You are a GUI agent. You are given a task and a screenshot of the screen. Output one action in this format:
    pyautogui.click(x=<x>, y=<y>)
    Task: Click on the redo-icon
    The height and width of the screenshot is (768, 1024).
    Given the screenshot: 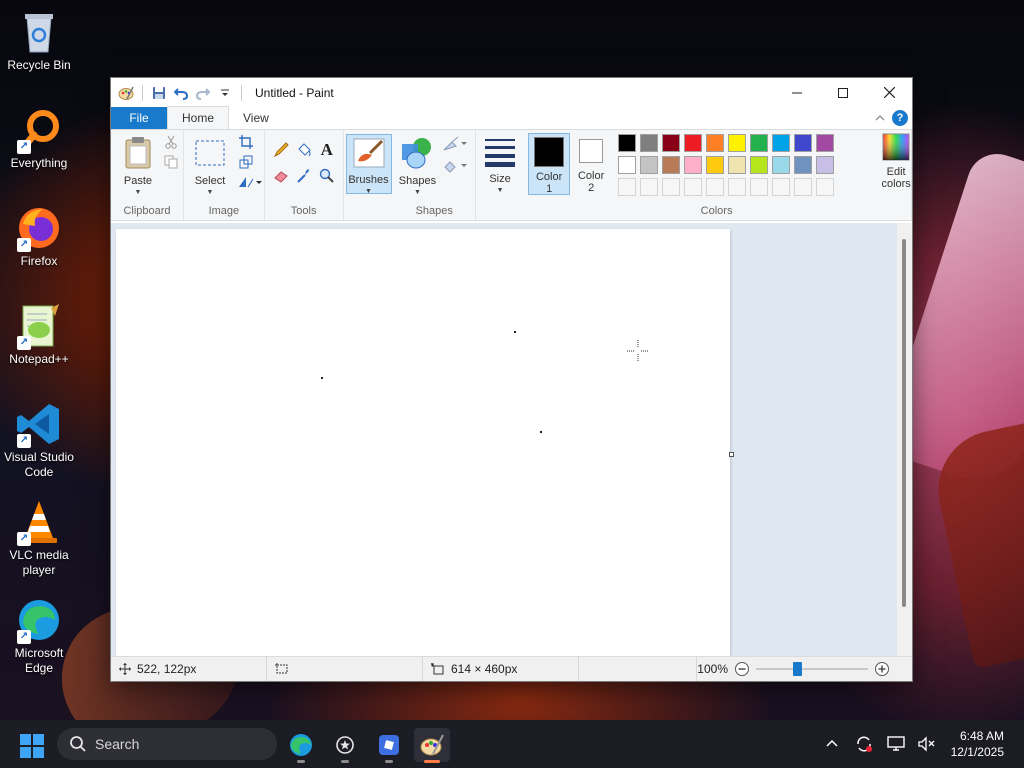 What is the action you would take?
    pyautogui.click(x=203, y=93)
    